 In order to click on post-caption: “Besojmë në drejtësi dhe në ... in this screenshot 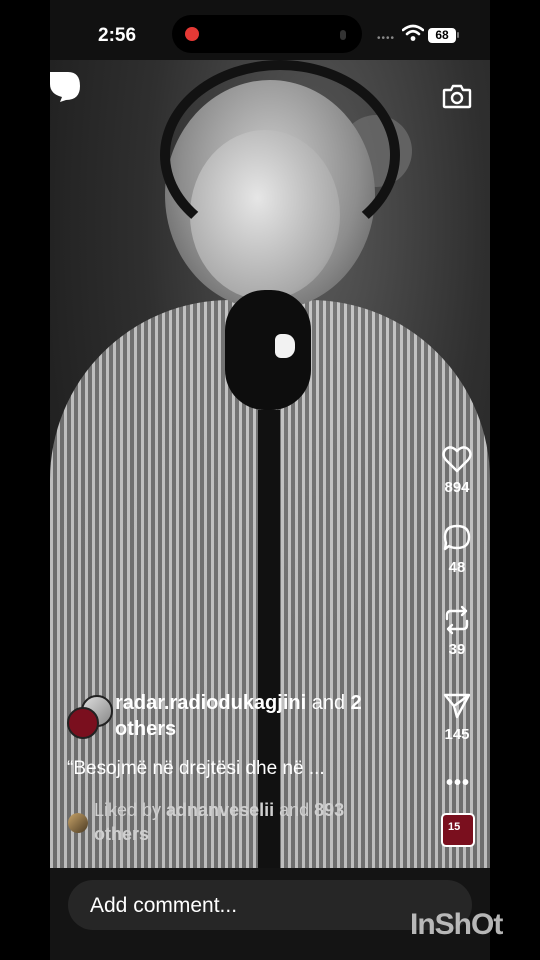, I will do `click(196, 769)`.